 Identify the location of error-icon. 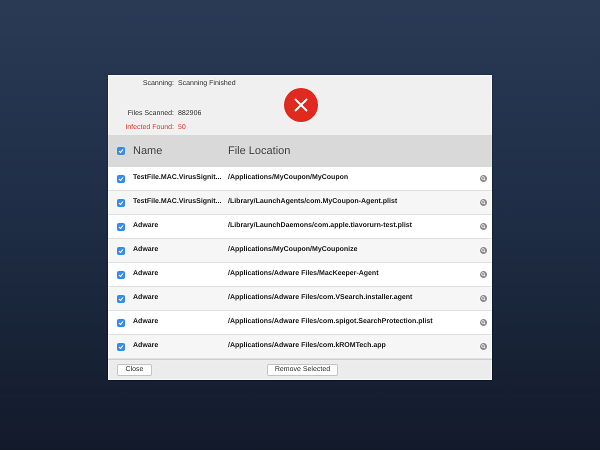
(301, 105).